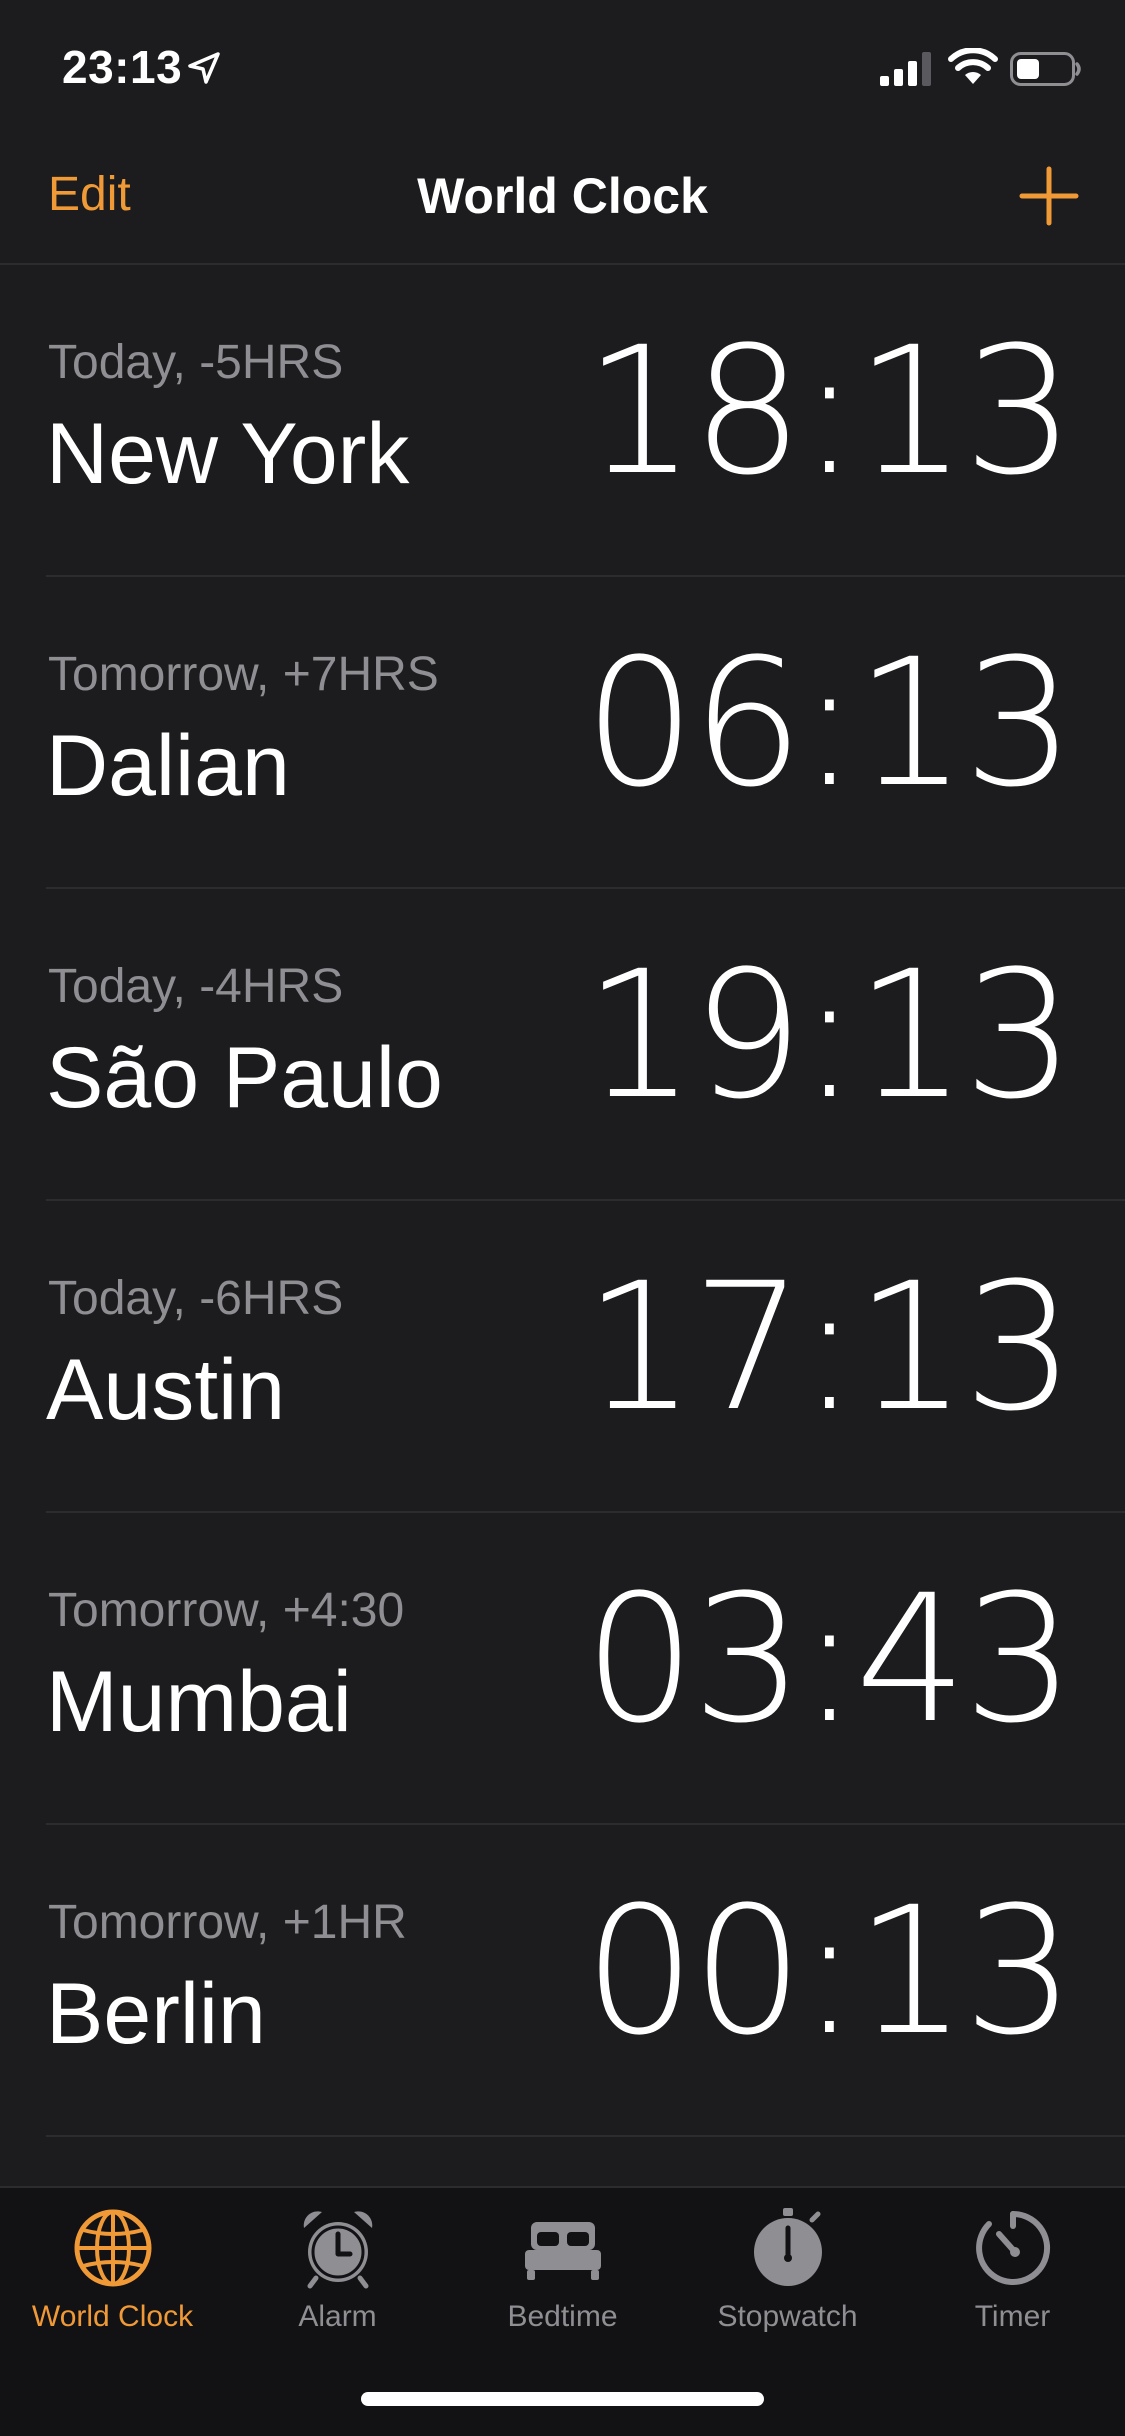 The width and height of the screenshot is (1125, 2436). Describe the element at coordinates (829, 1659) in the screenshot. I see `clock-time: 03:43` at that location.